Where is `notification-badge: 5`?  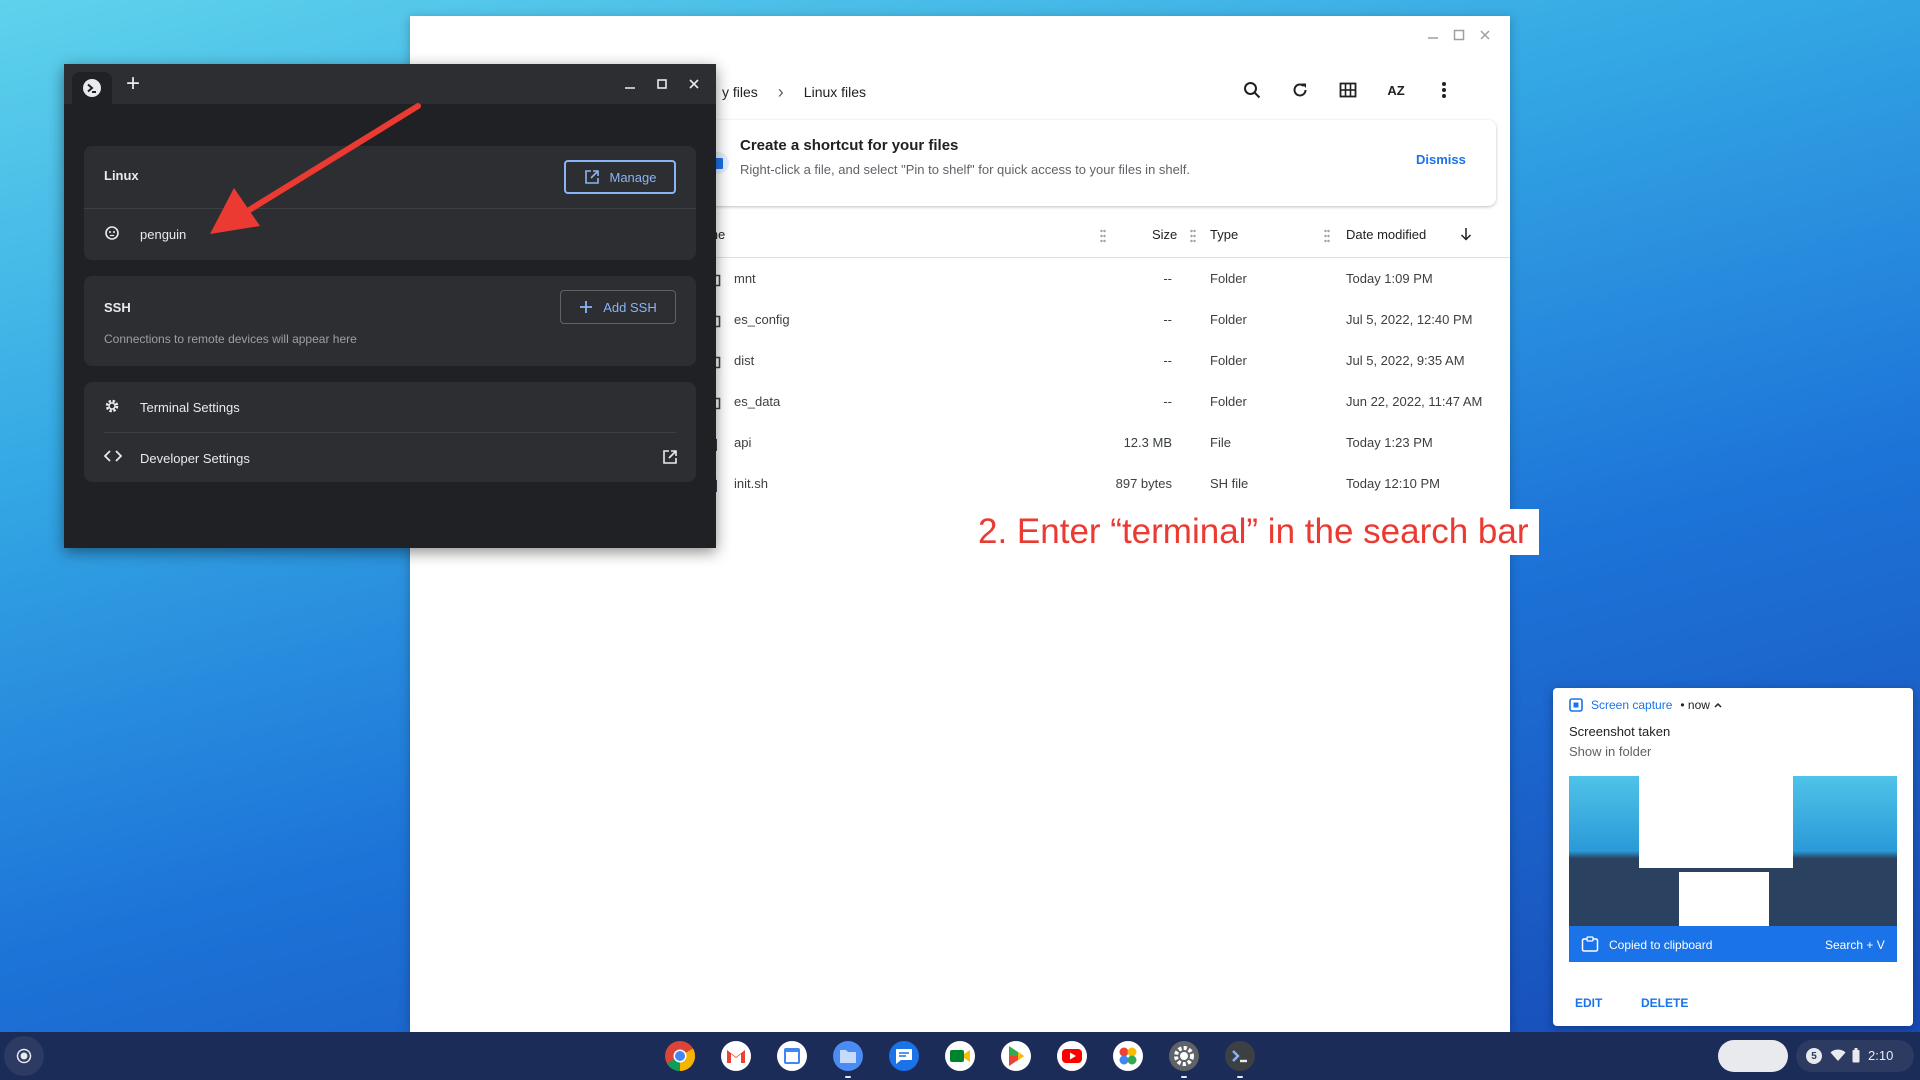 notification-badge: 5 is located at coordinates (1814, 1056).